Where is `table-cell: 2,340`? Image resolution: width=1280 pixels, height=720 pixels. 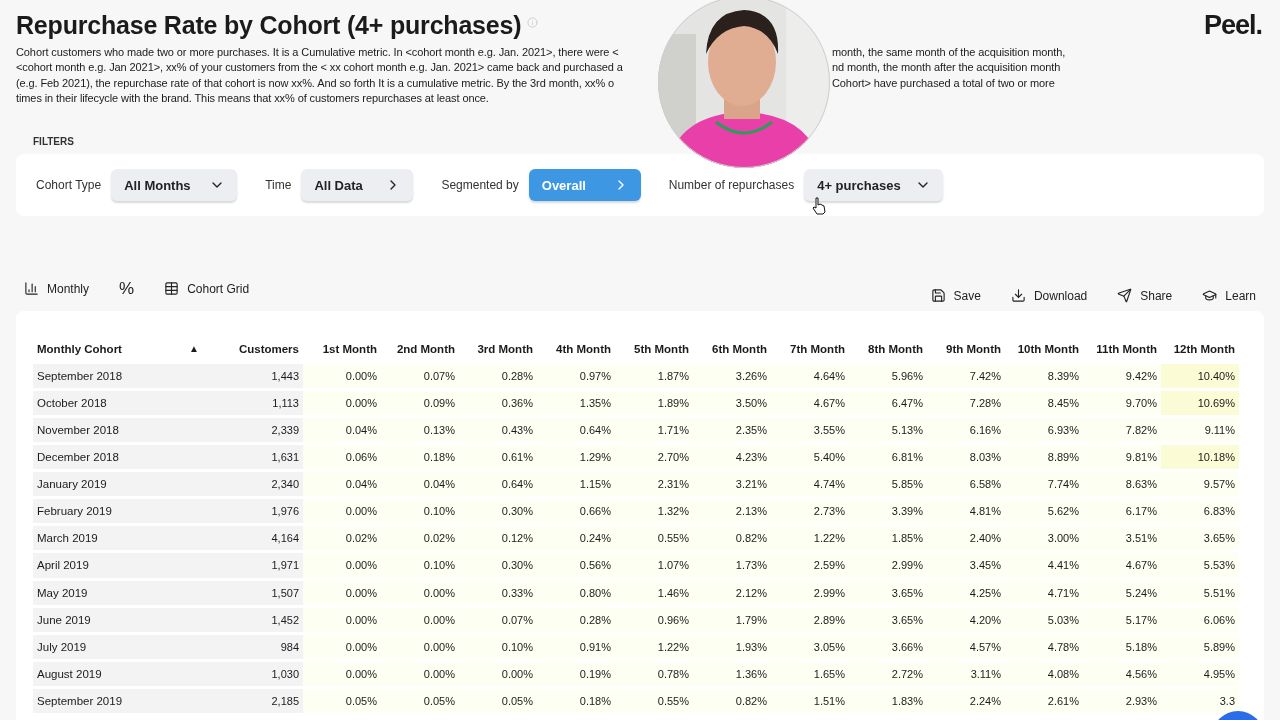 table-cell: 2,340 is located at coordinates (253, 484).